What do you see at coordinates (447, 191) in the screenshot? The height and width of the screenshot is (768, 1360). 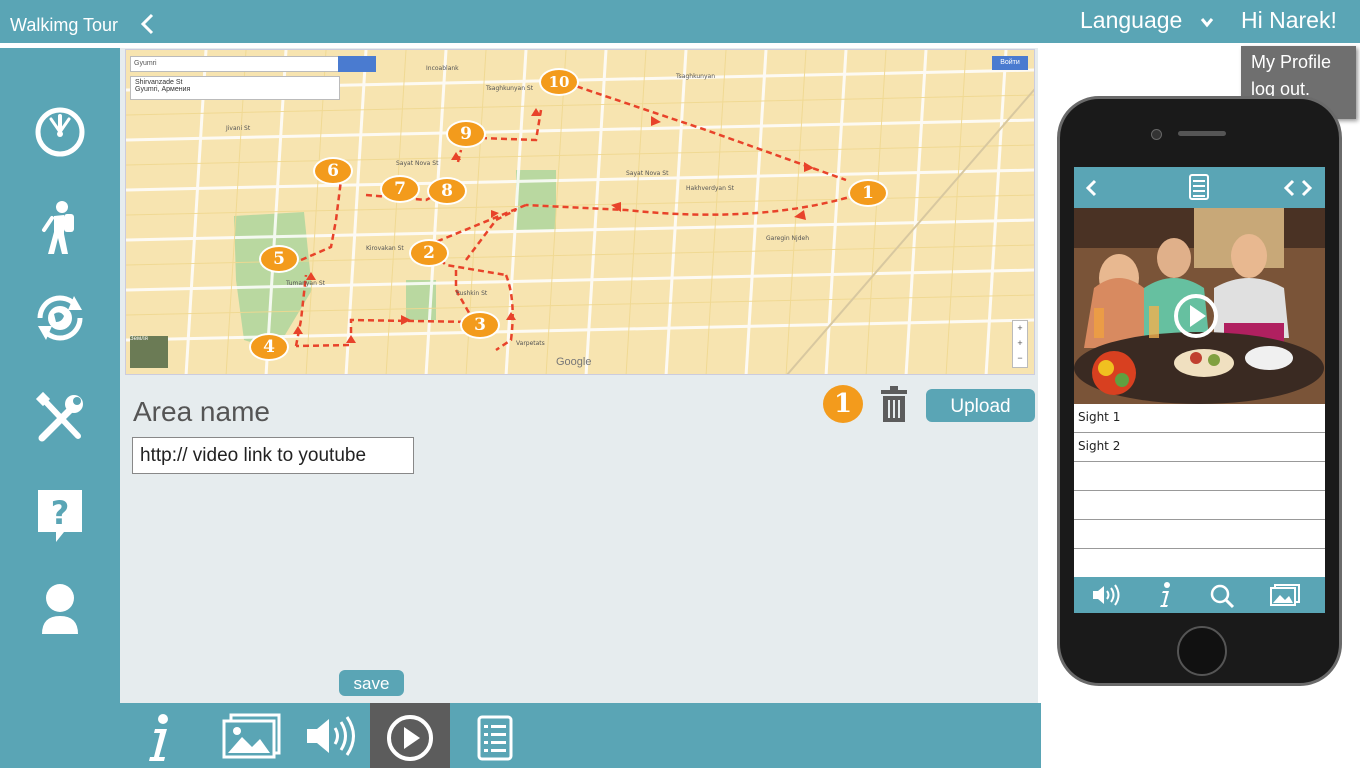 I see `route-marker-8: 8` at bounding box center [447, 191].